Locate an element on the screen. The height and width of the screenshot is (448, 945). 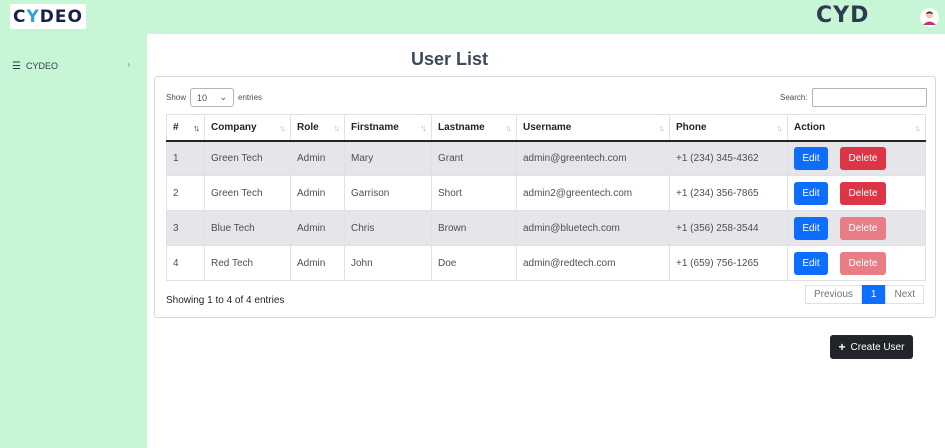
list-icon: ☰ is located at coordinates (16, 66).